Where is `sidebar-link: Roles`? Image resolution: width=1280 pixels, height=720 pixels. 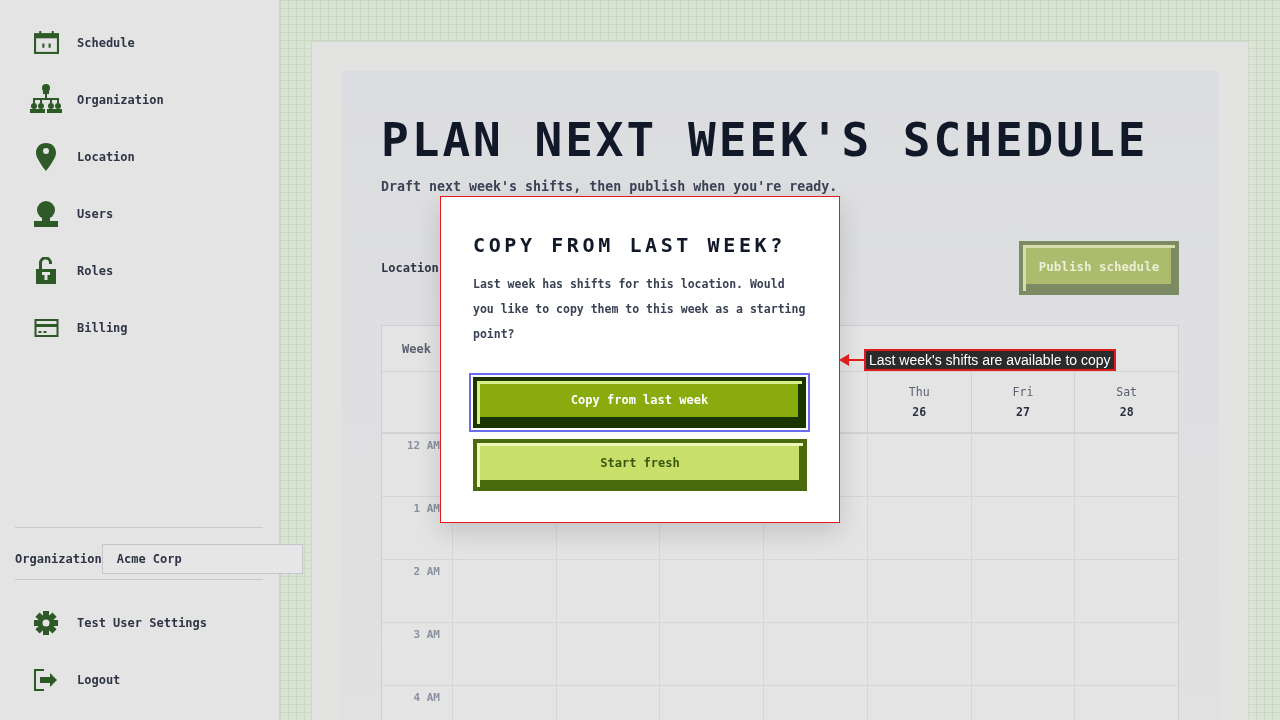 sidebar-link: Roles is located at coordinates (139, 270).